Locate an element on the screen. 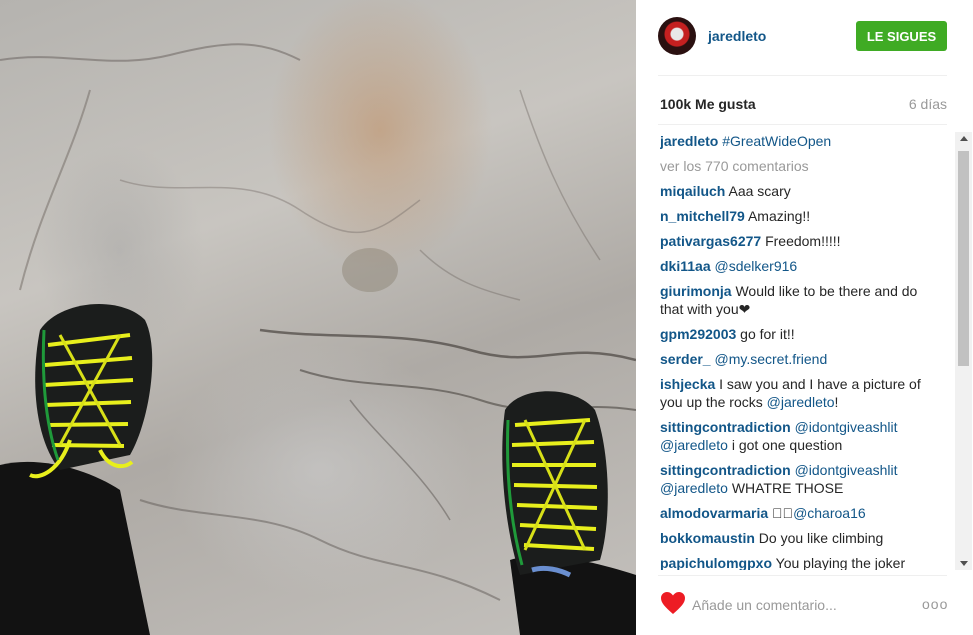 The height and width of the screenshot is (635, 973). comment-text: WHATRE THOSE is located at coordinates (787, 488).